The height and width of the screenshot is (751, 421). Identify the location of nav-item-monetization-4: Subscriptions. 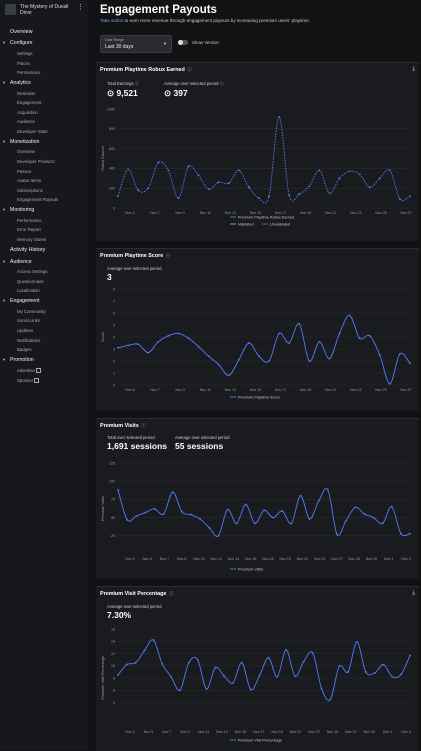
(44, 190).